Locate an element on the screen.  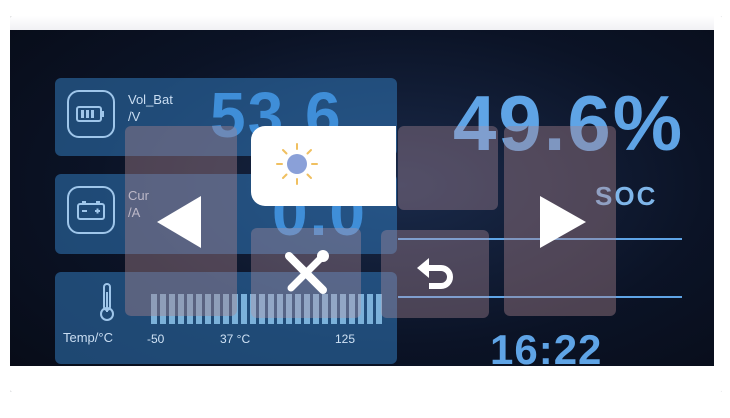
voltage-label: Vol_Bat is located at coordinates (150, 99).